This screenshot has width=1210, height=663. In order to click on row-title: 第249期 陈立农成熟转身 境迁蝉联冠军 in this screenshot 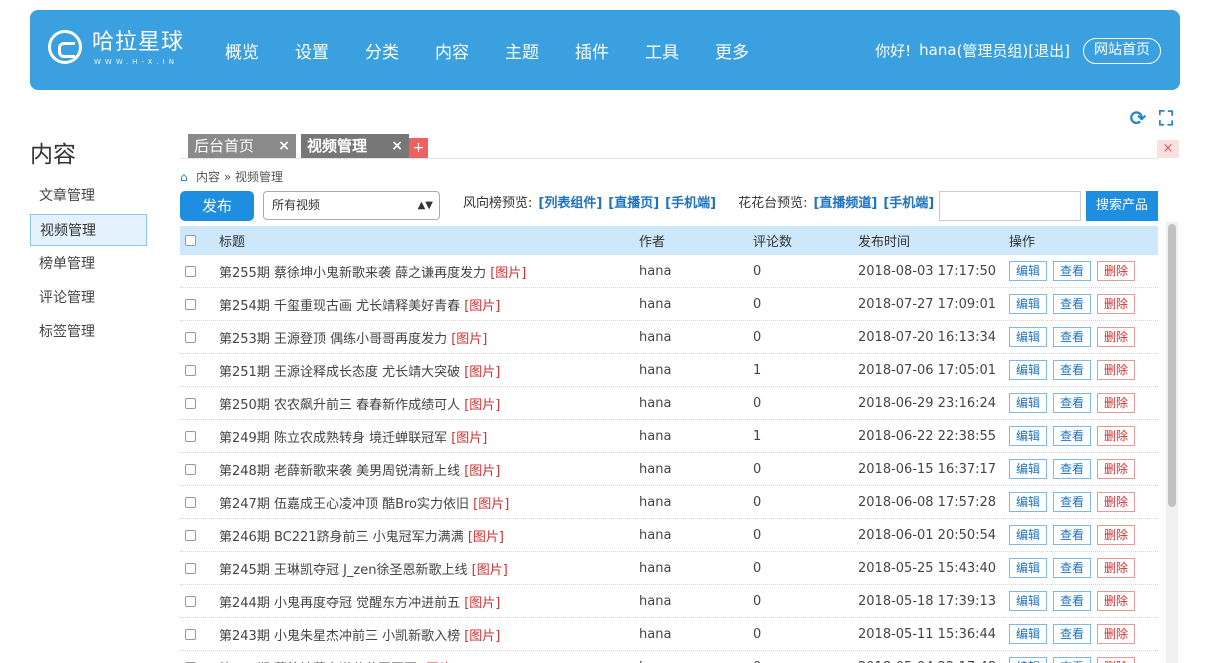, I will do `click(333, 438)`.